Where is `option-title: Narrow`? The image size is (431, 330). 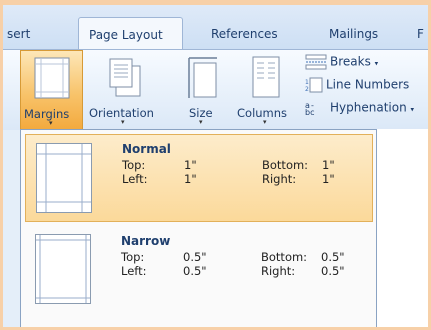 option-title: Narrow is located at coordinates (146, 241).